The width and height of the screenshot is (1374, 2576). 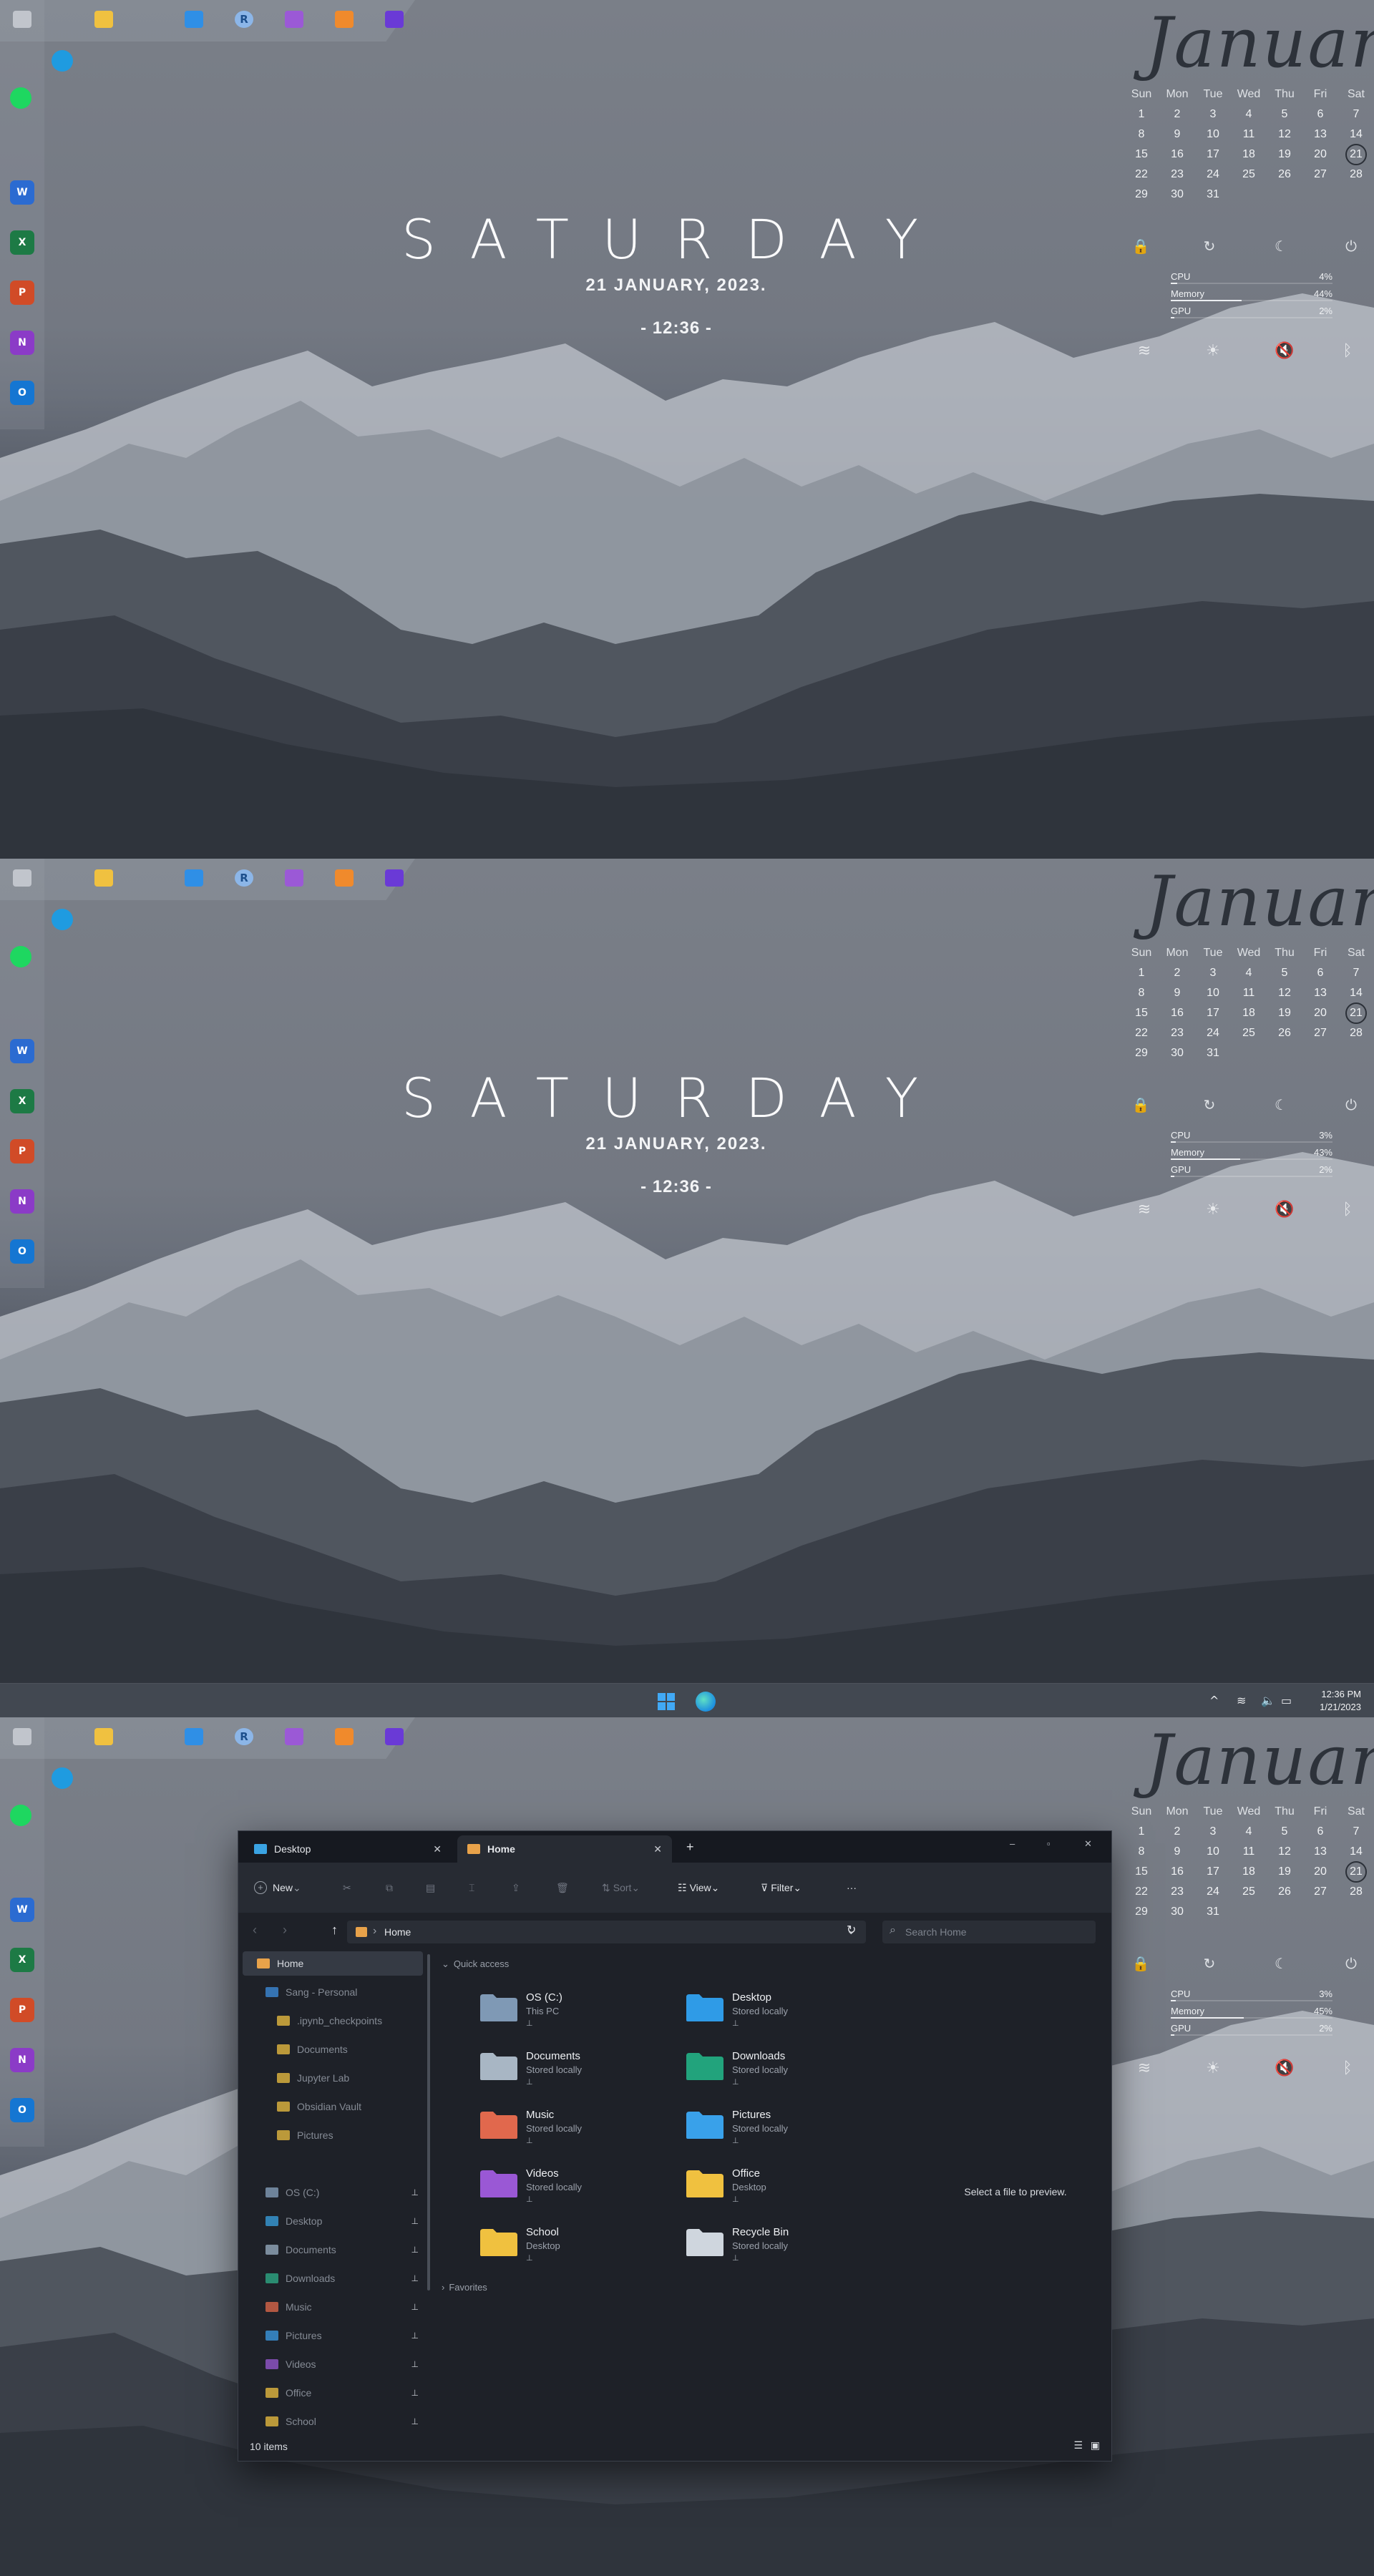 I want to click on tab-desktop: Desktop ✕, so click(x=348, y=1849).